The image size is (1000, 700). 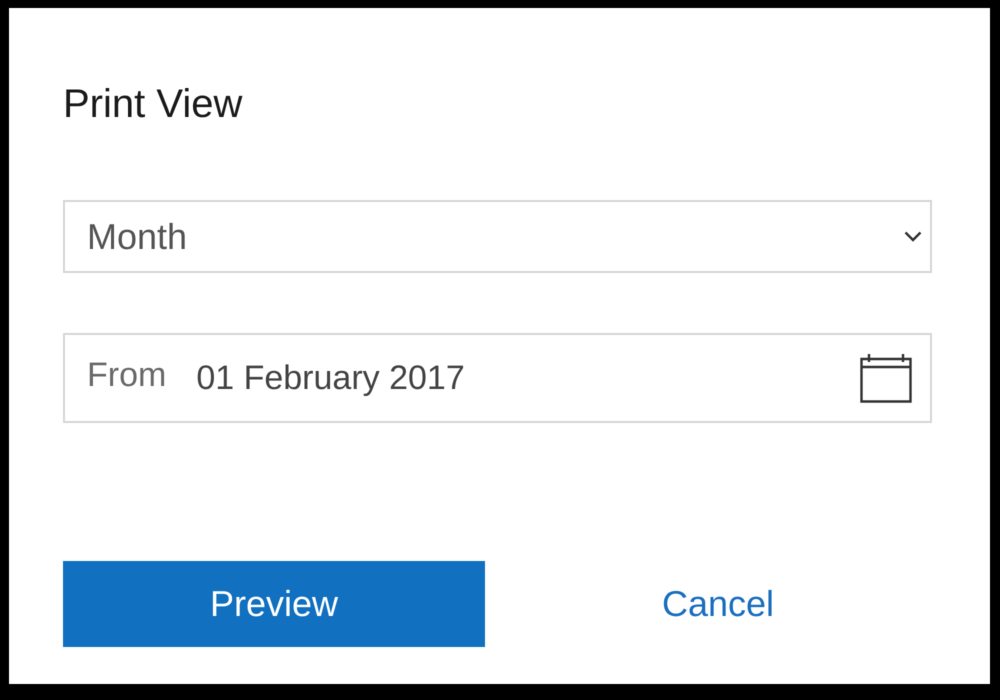 I want to click on date-value: 01 February 2017, so click(x=331, y=378).